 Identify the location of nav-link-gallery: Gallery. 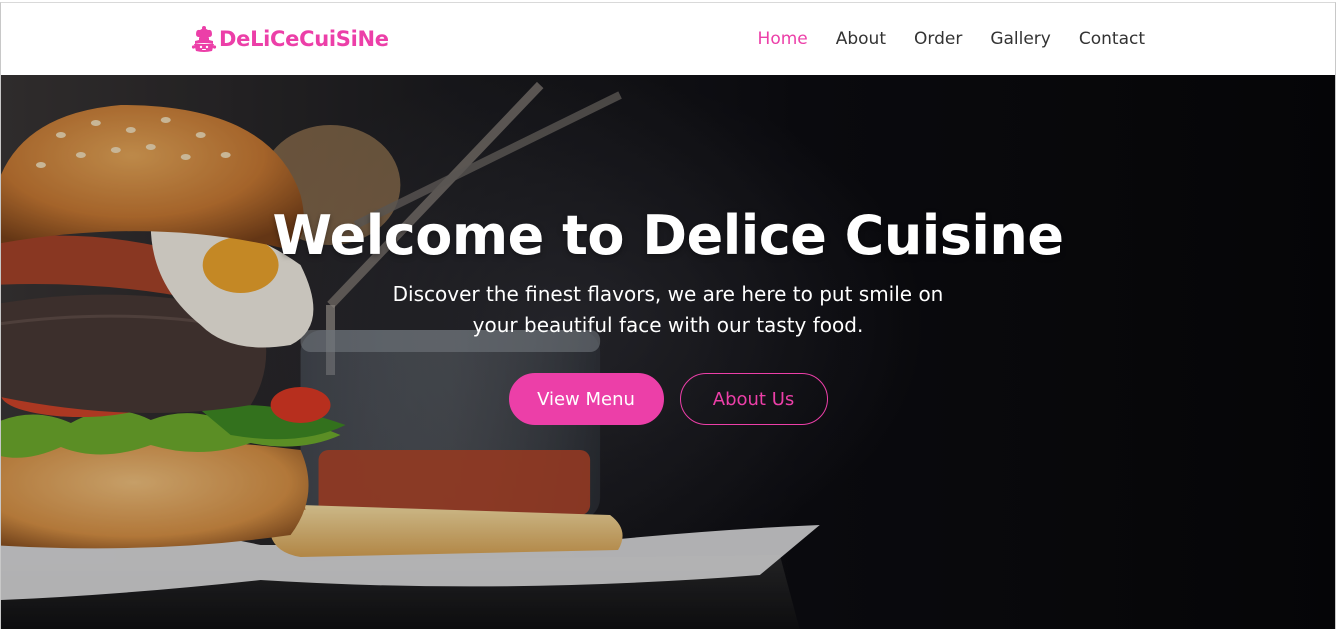
(1020, 39).